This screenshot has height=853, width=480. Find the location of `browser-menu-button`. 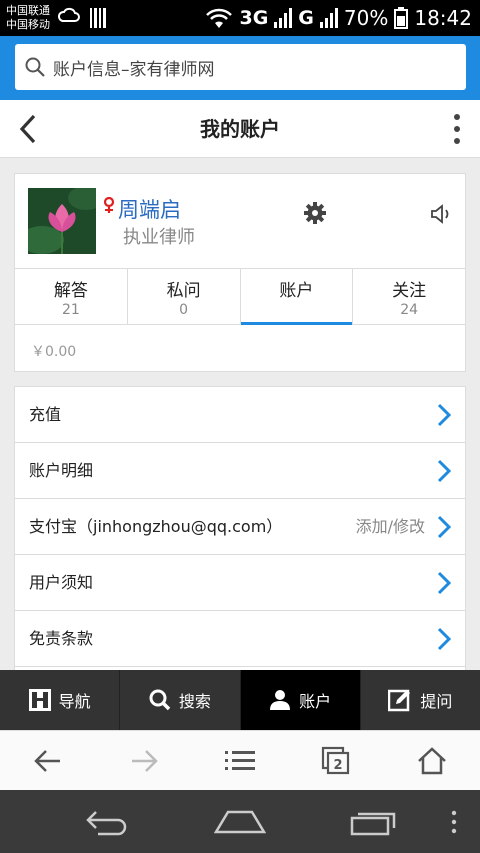

browser-menu-button is located at coordinates (240, 760).